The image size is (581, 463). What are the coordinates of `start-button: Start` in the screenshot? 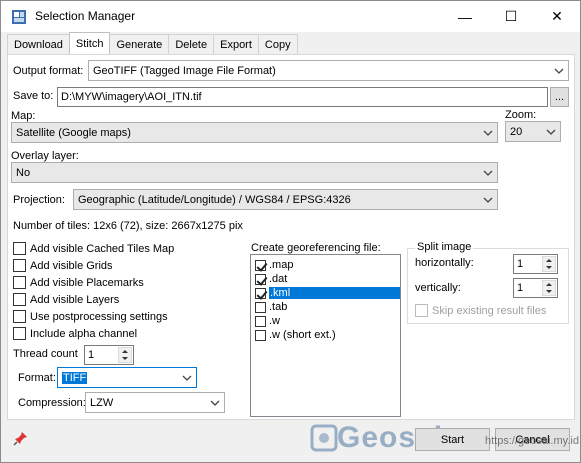 It's located at (452, 439).